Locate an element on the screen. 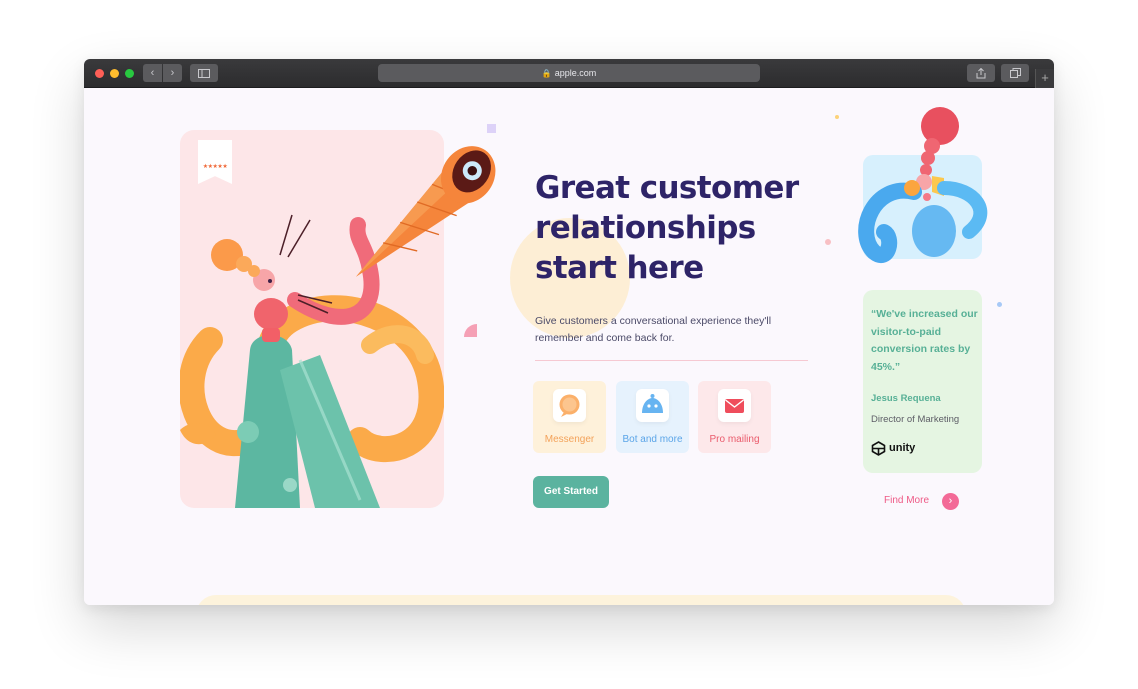 The height and width of the screenshot is (689, 1138). chevron-left-icon: ‹ is located at coordinates (152, 73).